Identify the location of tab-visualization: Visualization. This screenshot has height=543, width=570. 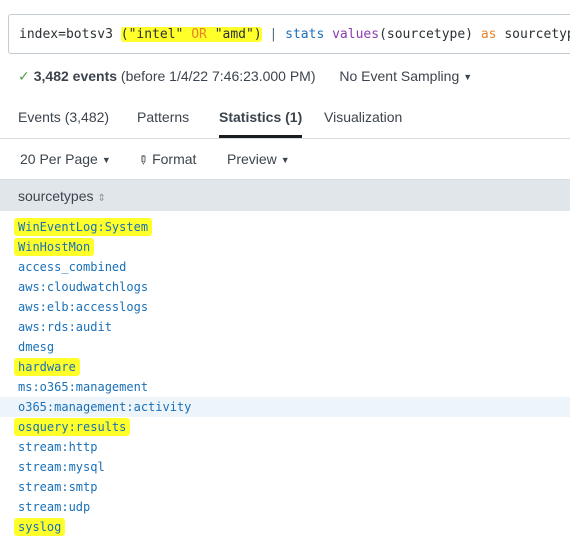
(363, 118).